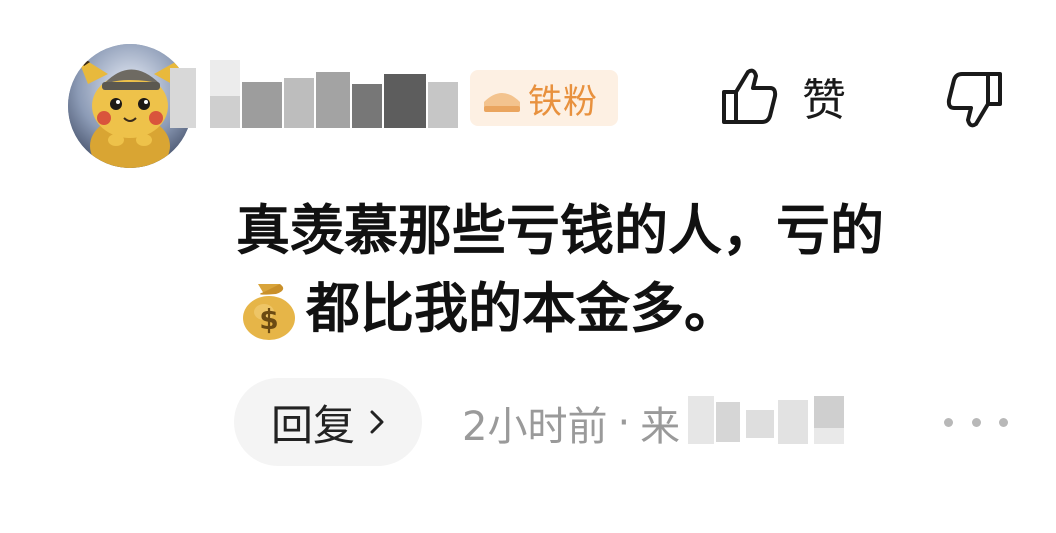 The width and height of the screenshot is (1056, 533). I want to click on thumb-up-icon, so click(750, 96).